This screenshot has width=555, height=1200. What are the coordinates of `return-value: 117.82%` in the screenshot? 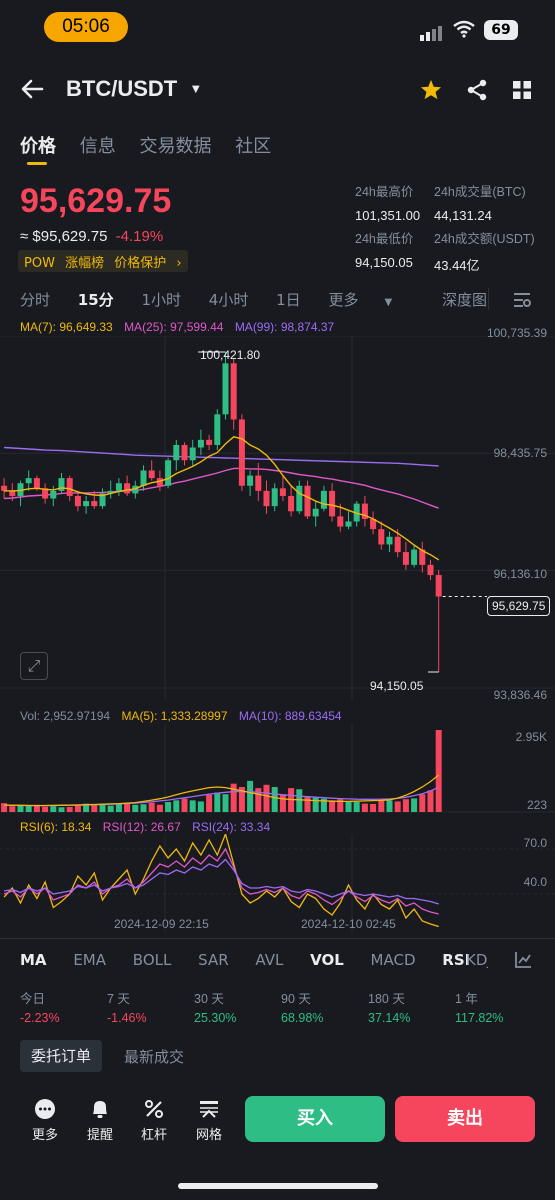 It's located at (479, 1018).